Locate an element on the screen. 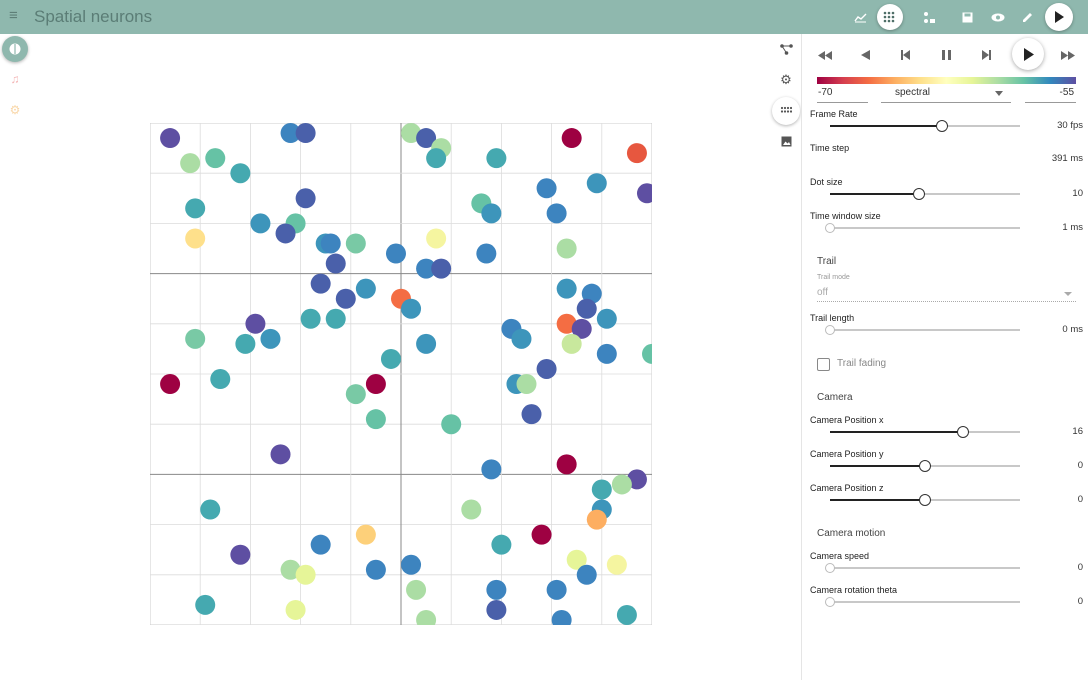 The height and width of the screenshot is (680, 1088). run-button is located at coordinates (1059, 17).